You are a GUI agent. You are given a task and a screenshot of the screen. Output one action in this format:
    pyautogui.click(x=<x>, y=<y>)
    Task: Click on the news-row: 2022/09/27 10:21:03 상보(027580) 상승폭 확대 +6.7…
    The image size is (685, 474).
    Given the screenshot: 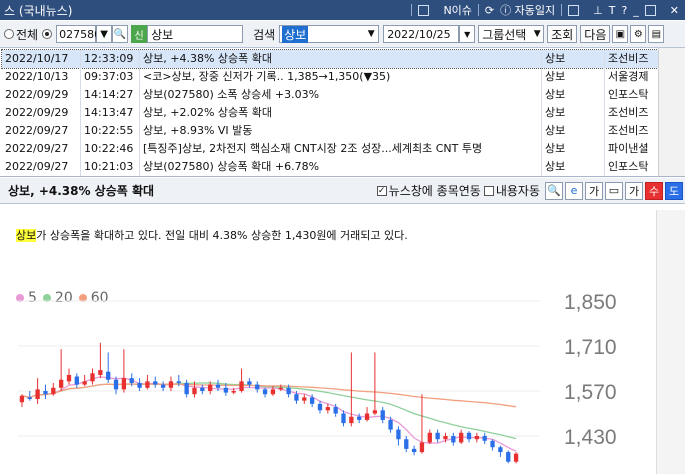 What is the action you would take?
    pyautogui.click(x=330, y=167)
    